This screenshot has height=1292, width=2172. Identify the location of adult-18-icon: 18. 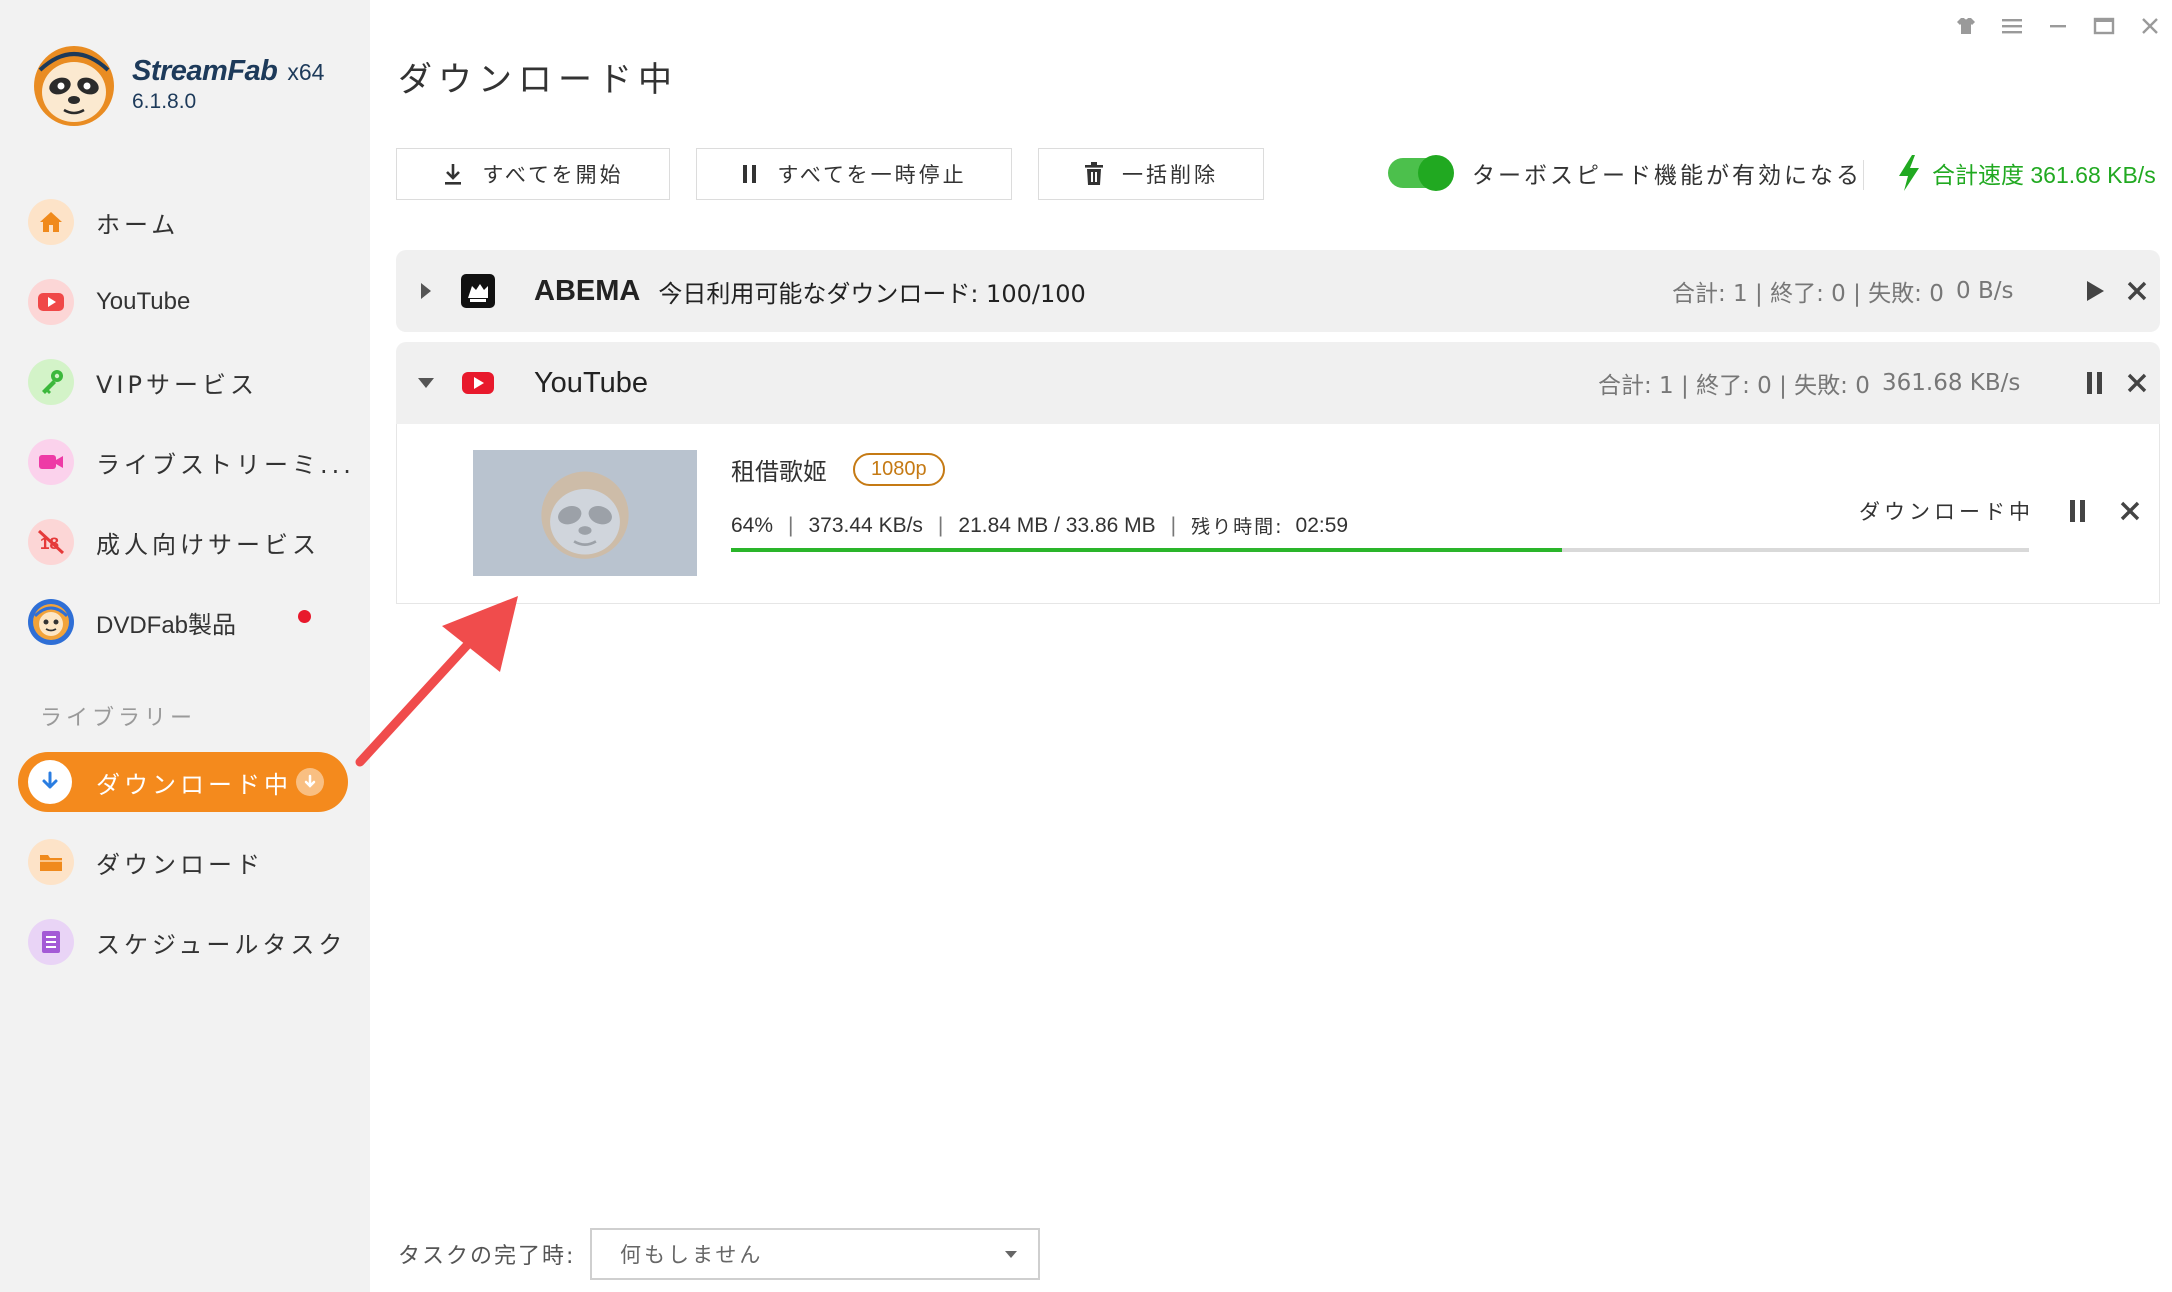
(51, 542).